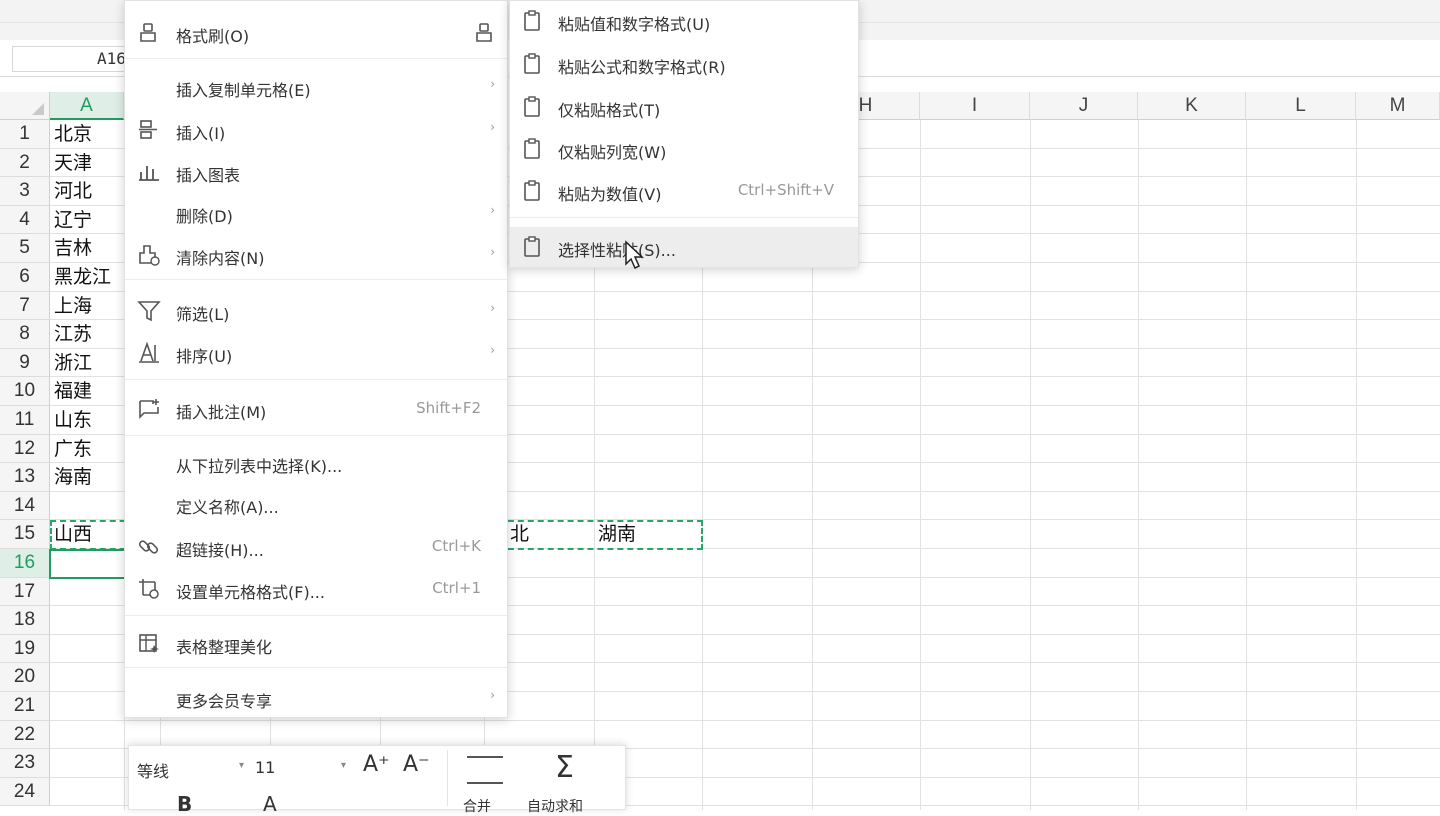  I want to click on paste-option-2: 粘贴公式和数字格式(R), so click(684, 64).